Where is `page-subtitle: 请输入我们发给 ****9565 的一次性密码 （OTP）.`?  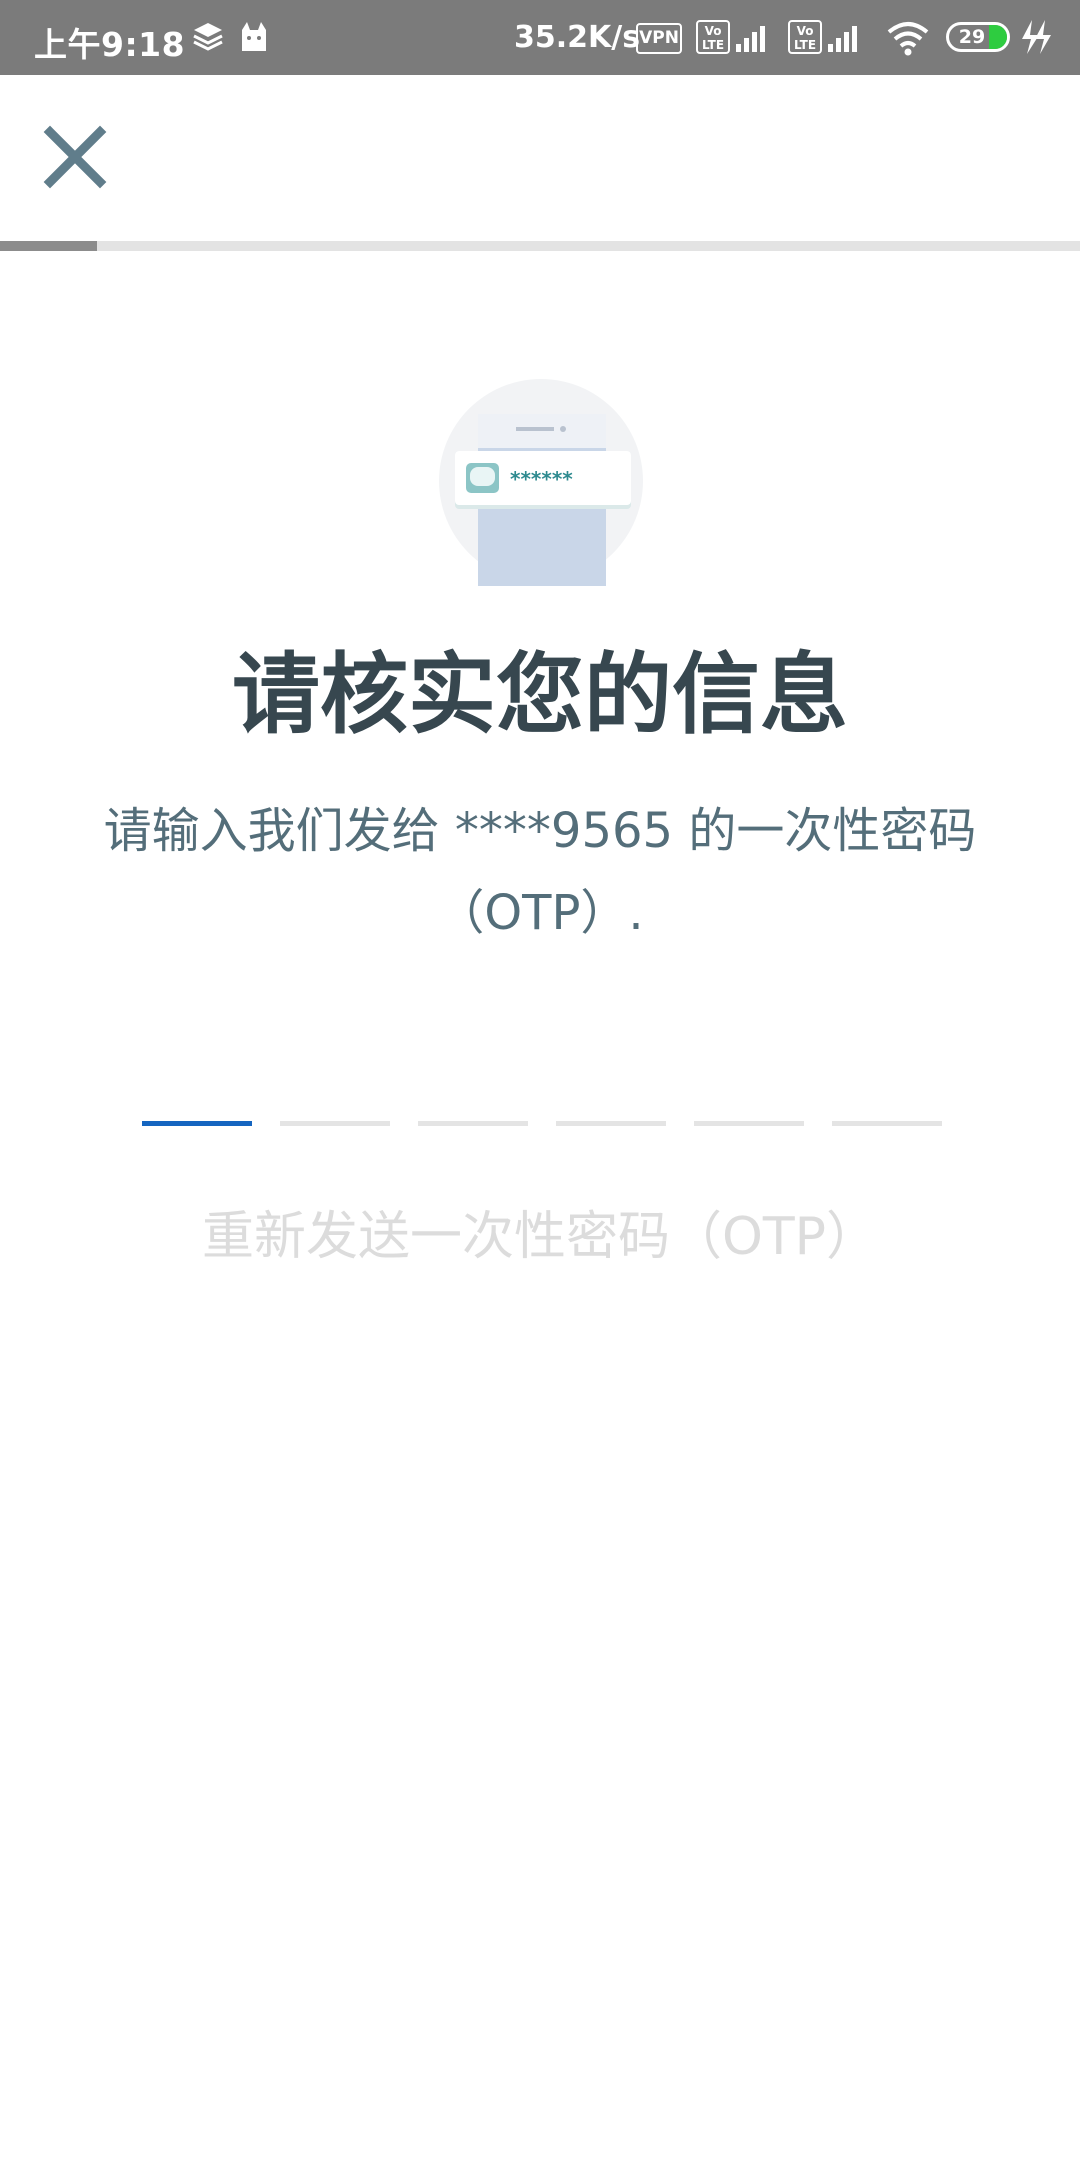 page-subtitle: 请输入我们发给 ****9565 的一次性密码 （OTP）. is located at coordinates (540, 872).